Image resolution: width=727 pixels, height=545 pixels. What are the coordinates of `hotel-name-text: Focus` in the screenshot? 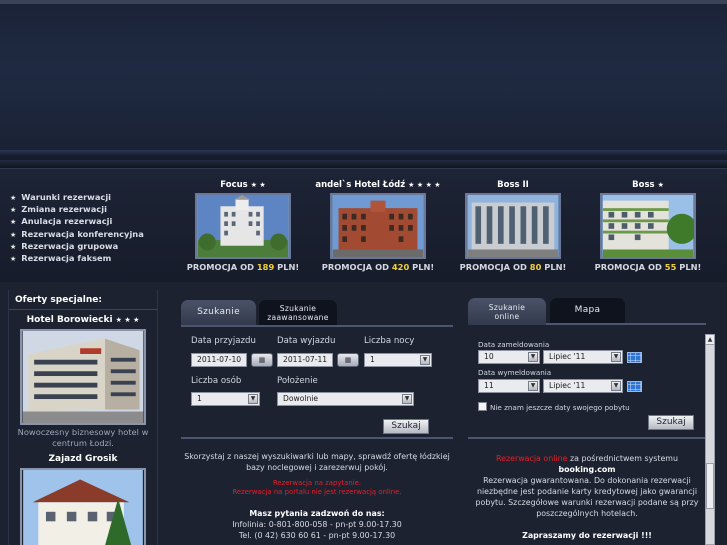 It's located at (234, 185).